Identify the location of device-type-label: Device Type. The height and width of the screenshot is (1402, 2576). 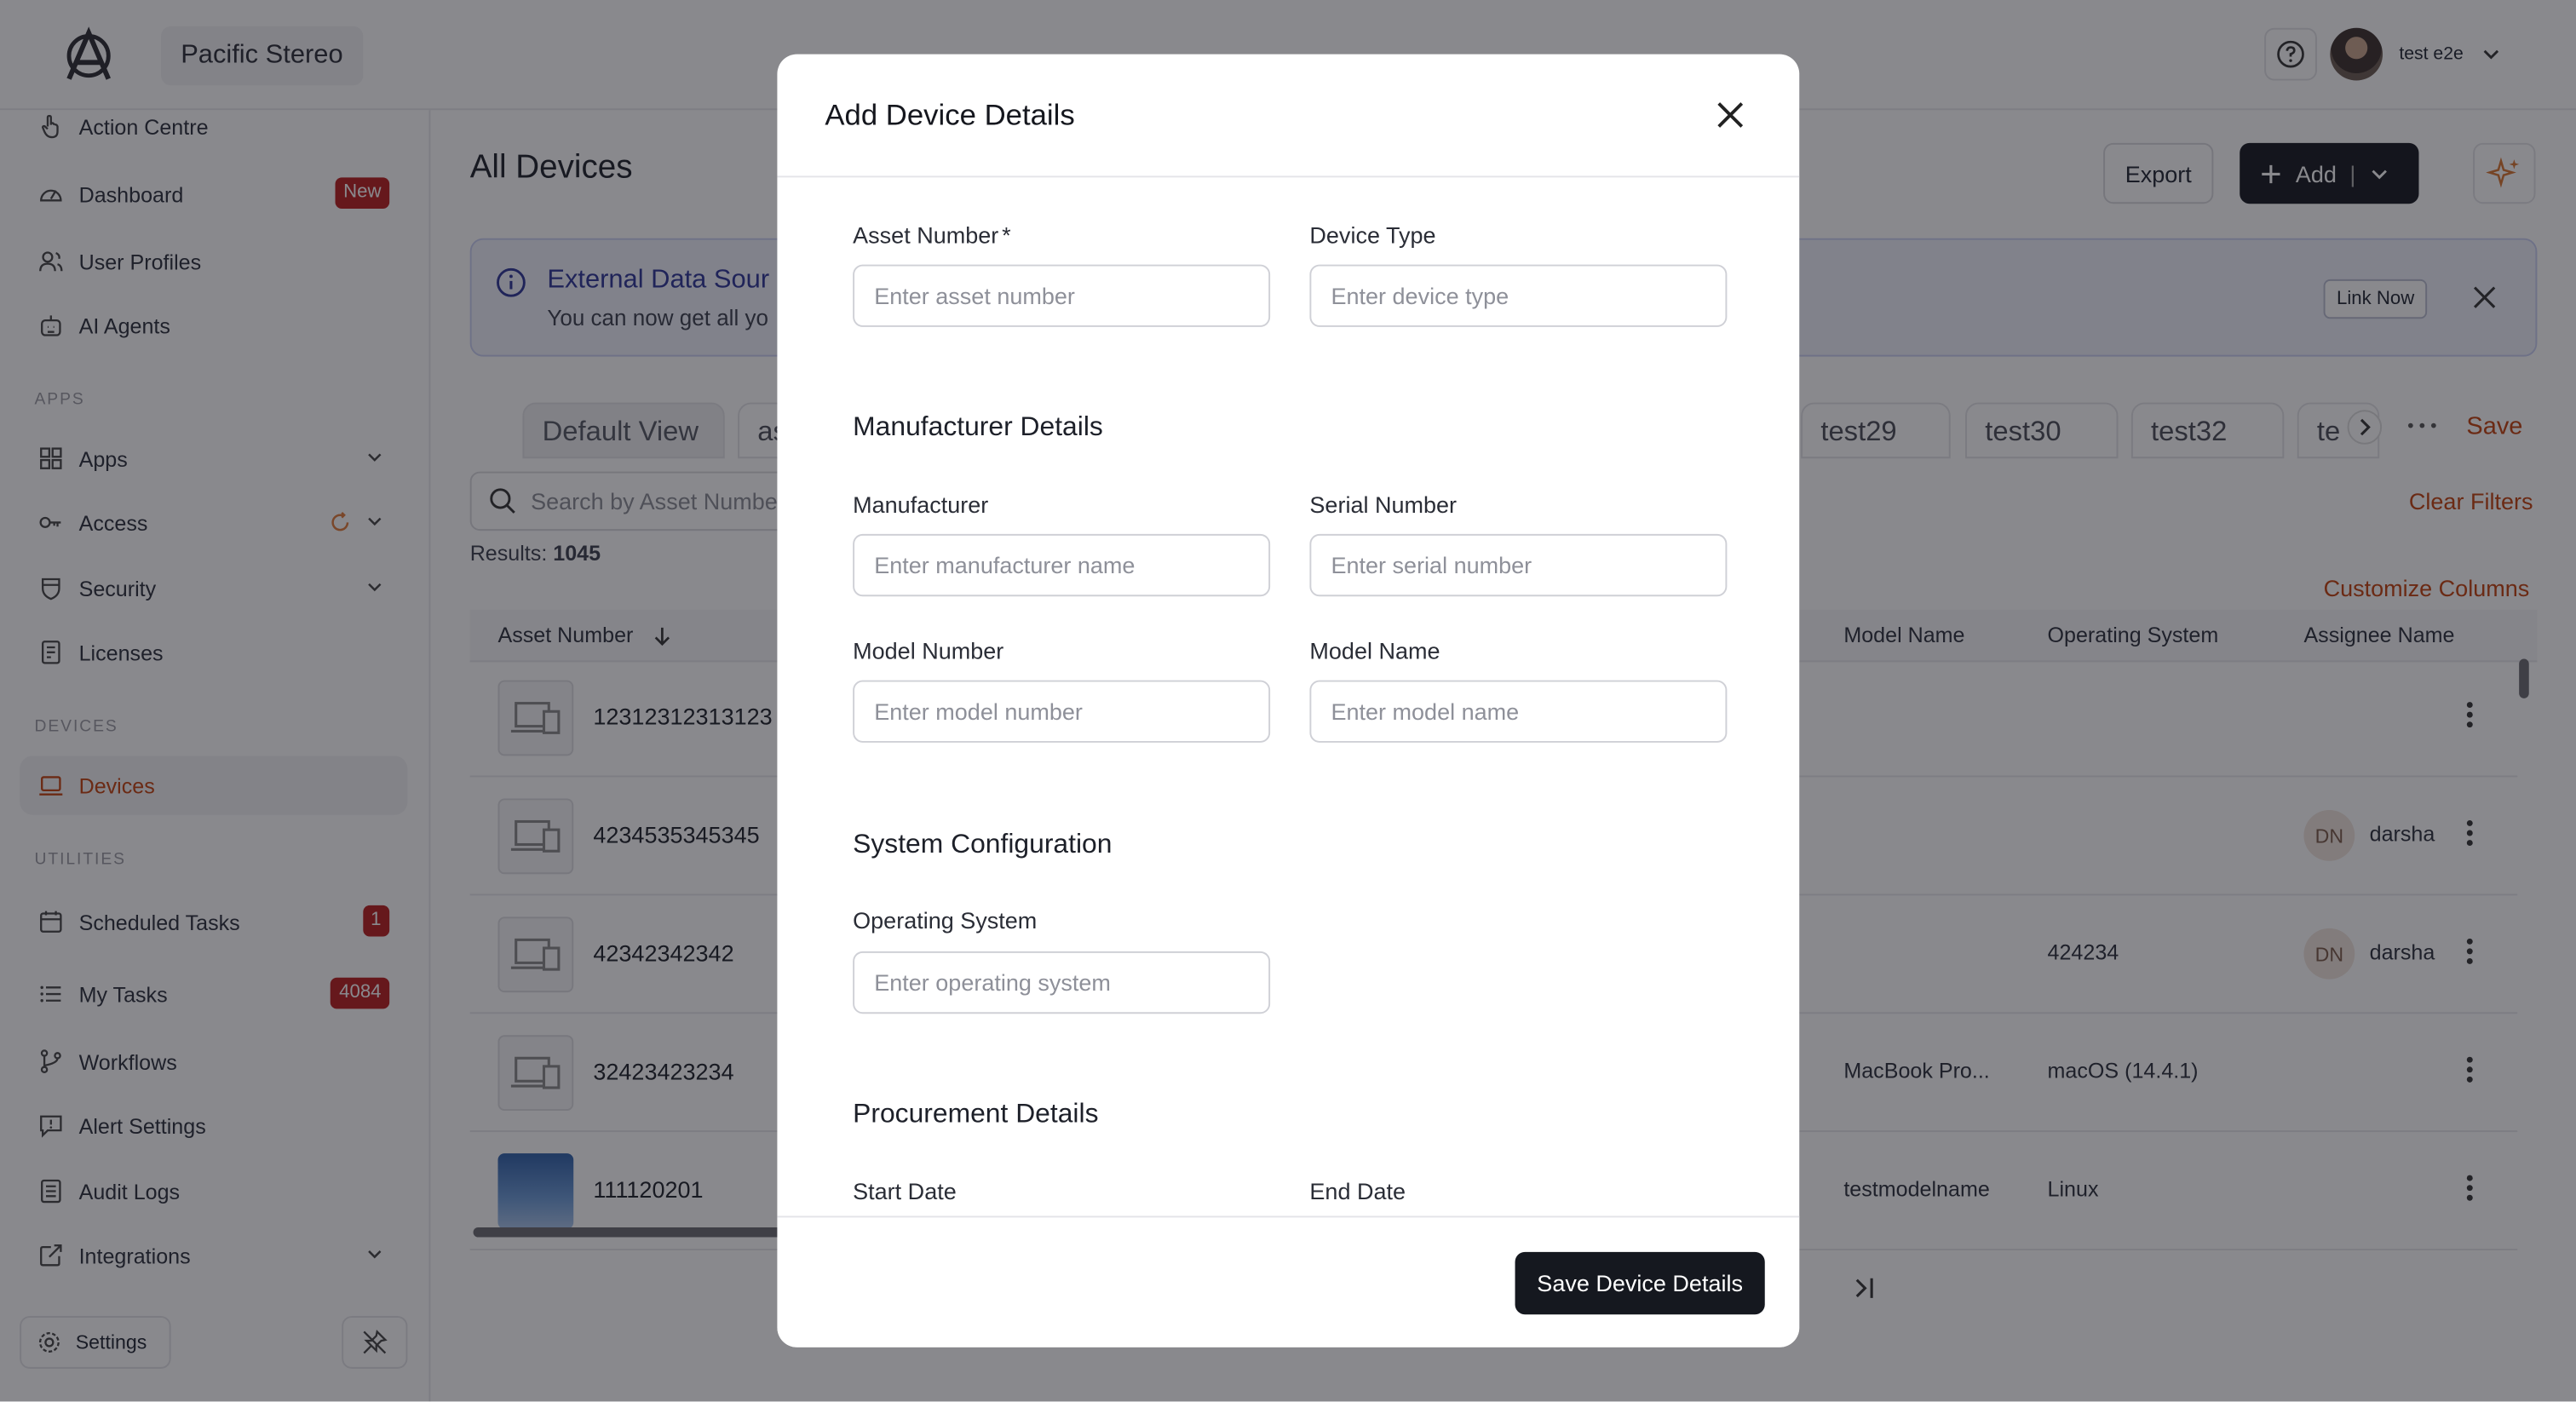
(1373, 235).